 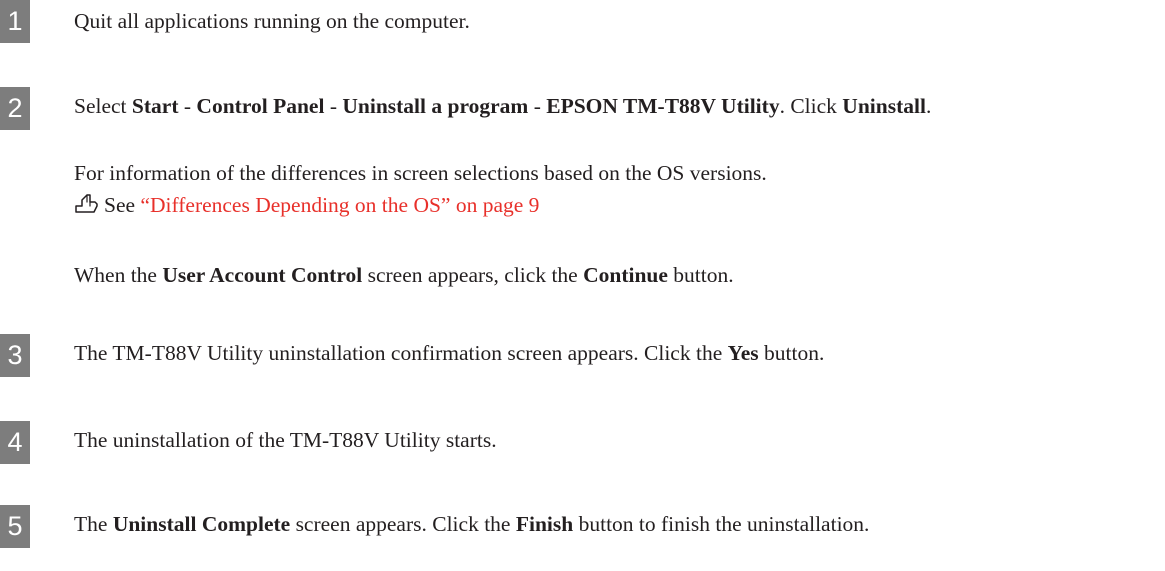 I want to click on step-number-badge: 1, so click(x=15, y=21).